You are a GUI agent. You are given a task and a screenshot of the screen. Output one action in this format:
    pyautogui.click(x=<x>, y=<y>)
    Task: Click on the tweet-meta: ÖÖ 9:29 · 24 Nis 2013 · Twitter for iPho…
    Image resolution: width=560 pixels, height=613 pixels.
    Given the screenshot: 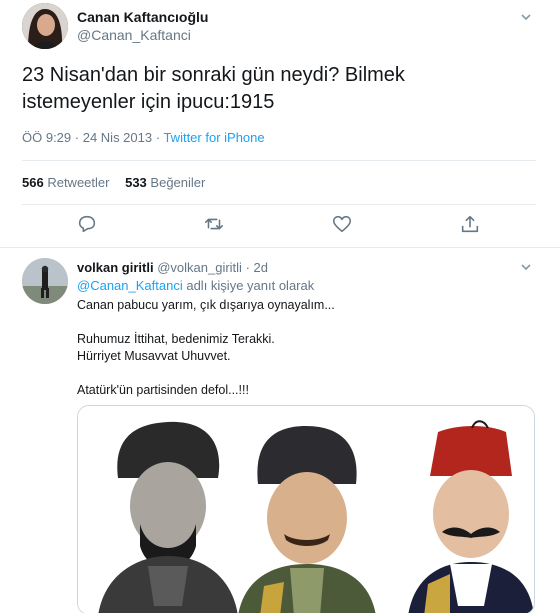 What is the action you would take?
    pyautogui.click(x=143, y=137)
    